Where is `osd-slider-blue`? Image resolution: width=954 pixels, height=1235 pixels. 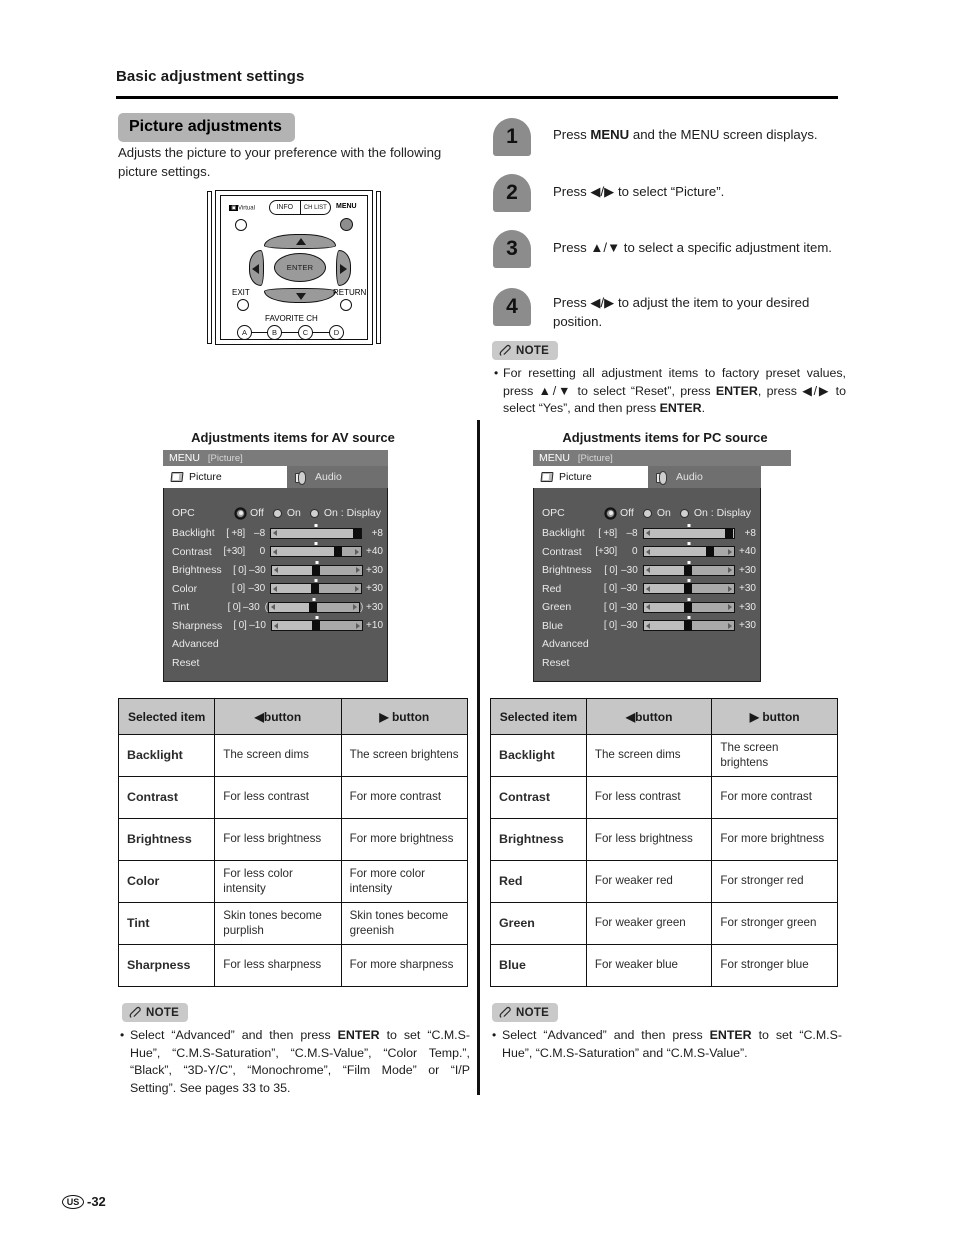 osd-slider-blue is located at coordinates (688, 624).